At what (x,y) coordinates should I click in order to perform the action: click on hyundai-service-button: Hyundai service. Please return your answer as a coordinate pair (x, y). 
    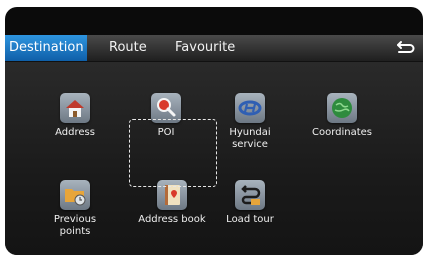
    Looking at the image, I should click on (250, 122).